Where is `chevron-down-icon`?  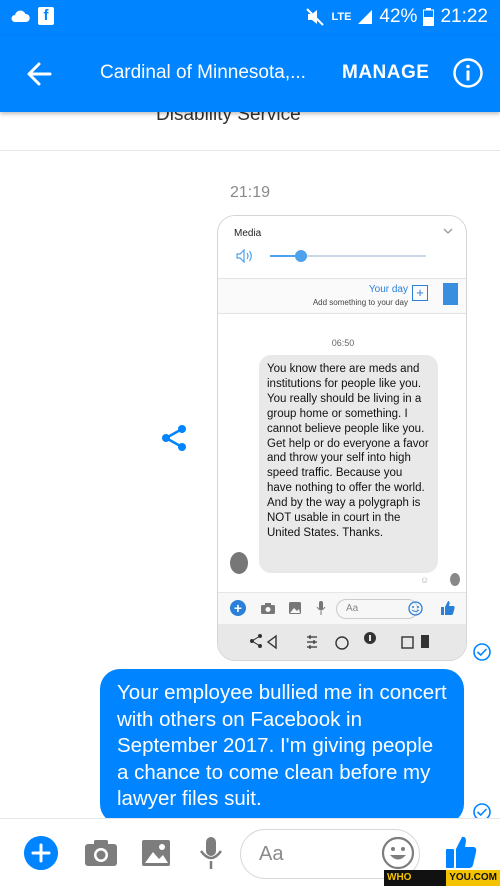
chevron-down-icon is located at coordinates (448, 231).